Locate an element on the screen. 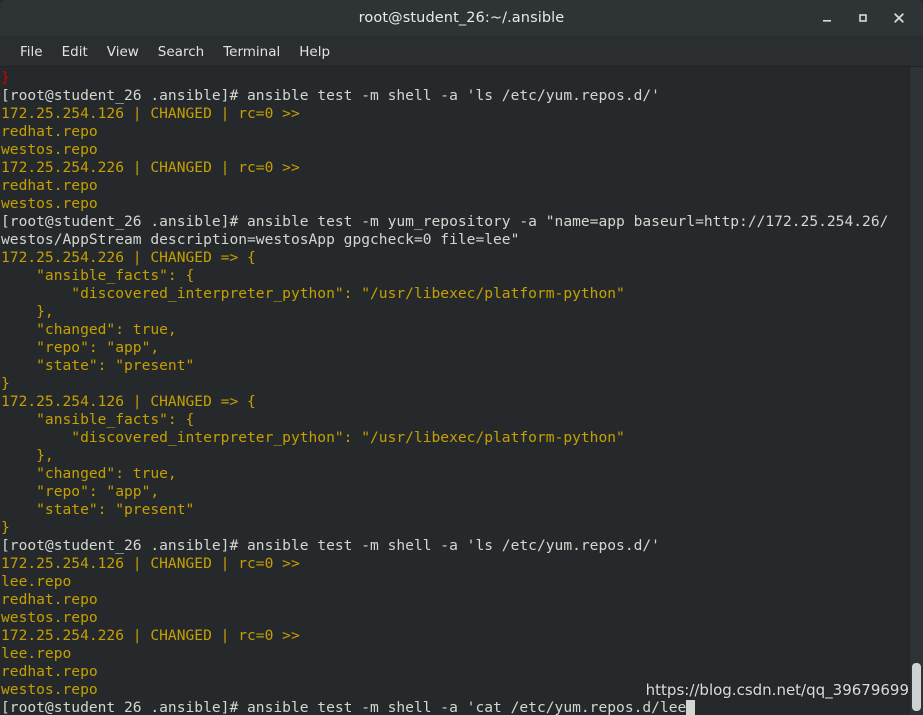 This screenshot has height=715, width=923. menu-item-edit: Edit is located at coordinates (75, 52).